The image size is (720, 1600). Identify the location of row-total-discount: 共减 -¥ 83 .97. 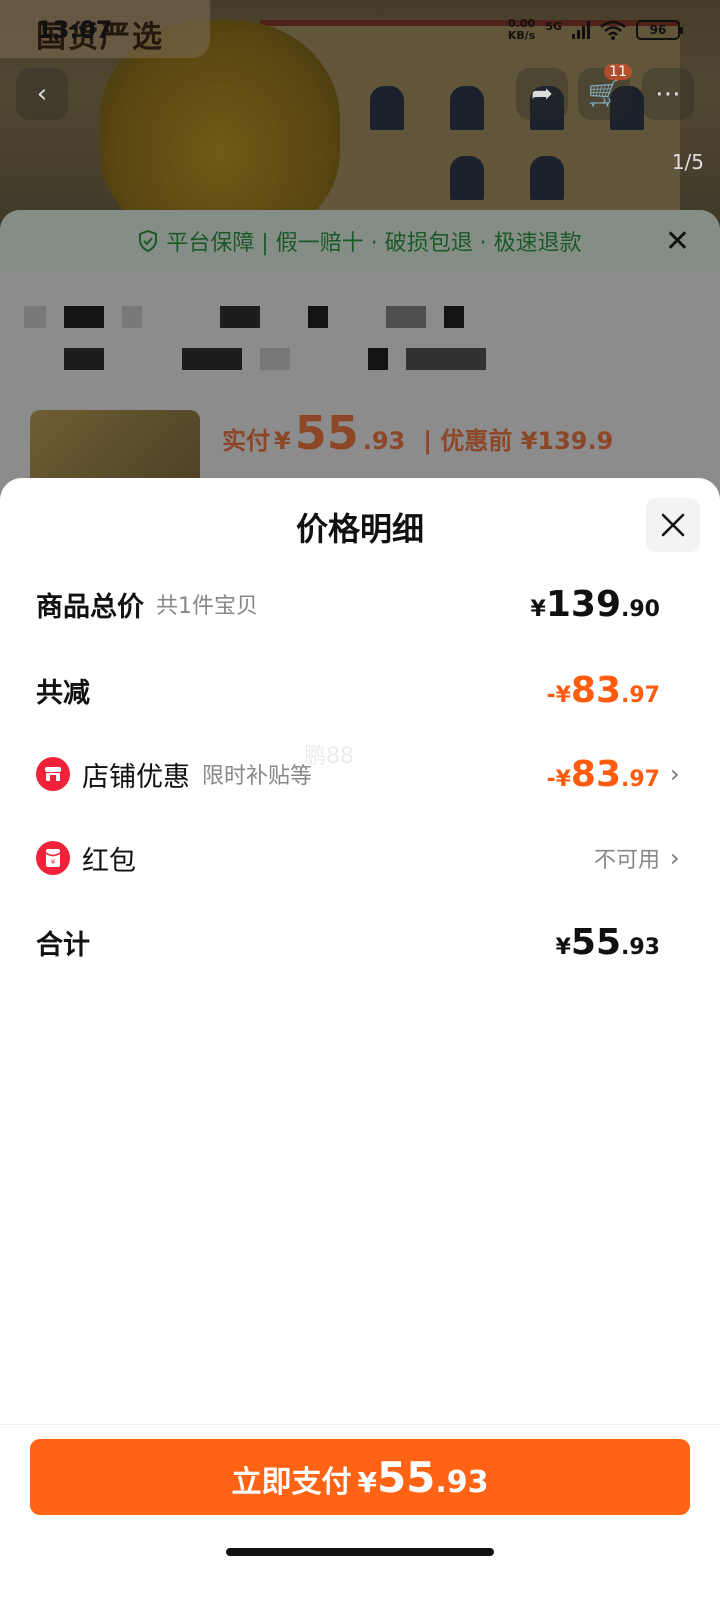
(360, 690).